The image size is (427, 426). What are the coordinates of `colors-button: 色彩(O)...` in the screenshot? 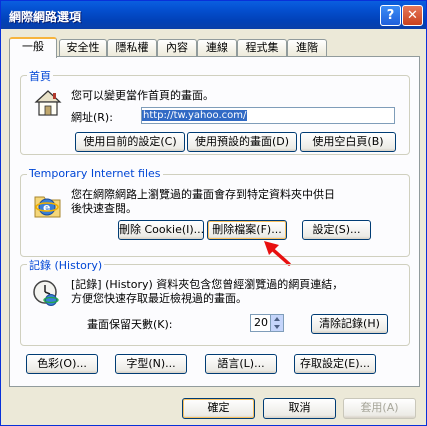 It's located at (62, 364).